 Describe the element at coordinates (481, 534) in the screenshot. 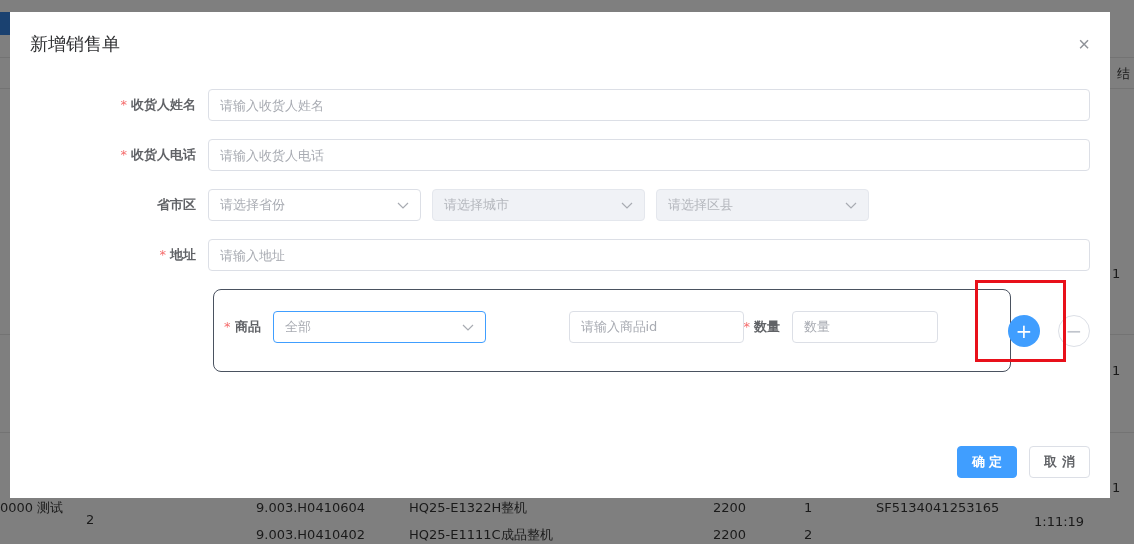

I see `table-cell: HQ25-E1111C成品整机` at that location.